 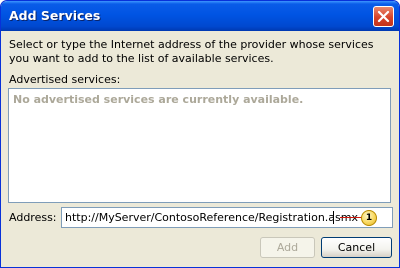 What do you see at coordinates (55, 15) in the screenshot?
I see `dialog-title: Add Services` at bounding box center [55, 15].